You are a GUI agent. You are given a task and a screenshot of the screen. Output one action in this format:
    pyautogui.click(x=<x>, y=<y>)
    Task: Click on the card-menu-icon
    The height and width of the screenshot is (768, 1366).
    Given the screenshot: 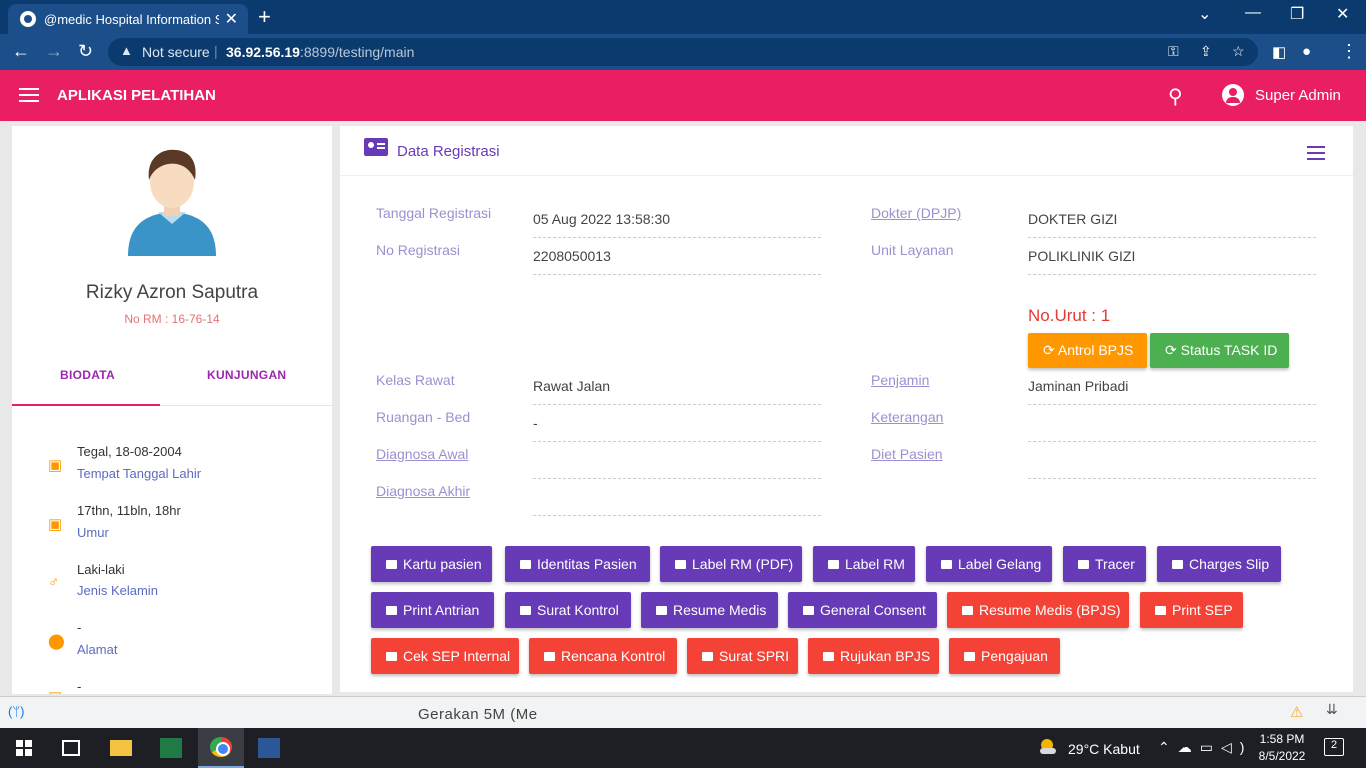 What is the action you would take?
    pyautogui.click(x=1316, y=153)
    